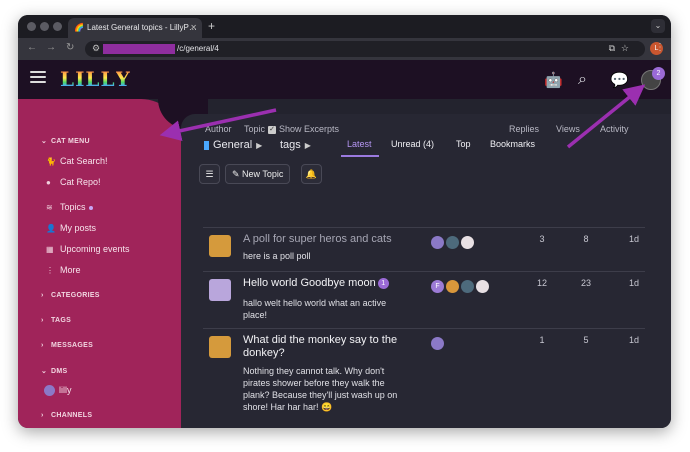 This screenshot has width=690, height=452. Describe the element at coordinates (323, 239) in the screenshot. I see `topic-title: A poll for super heros and cats` at that location.